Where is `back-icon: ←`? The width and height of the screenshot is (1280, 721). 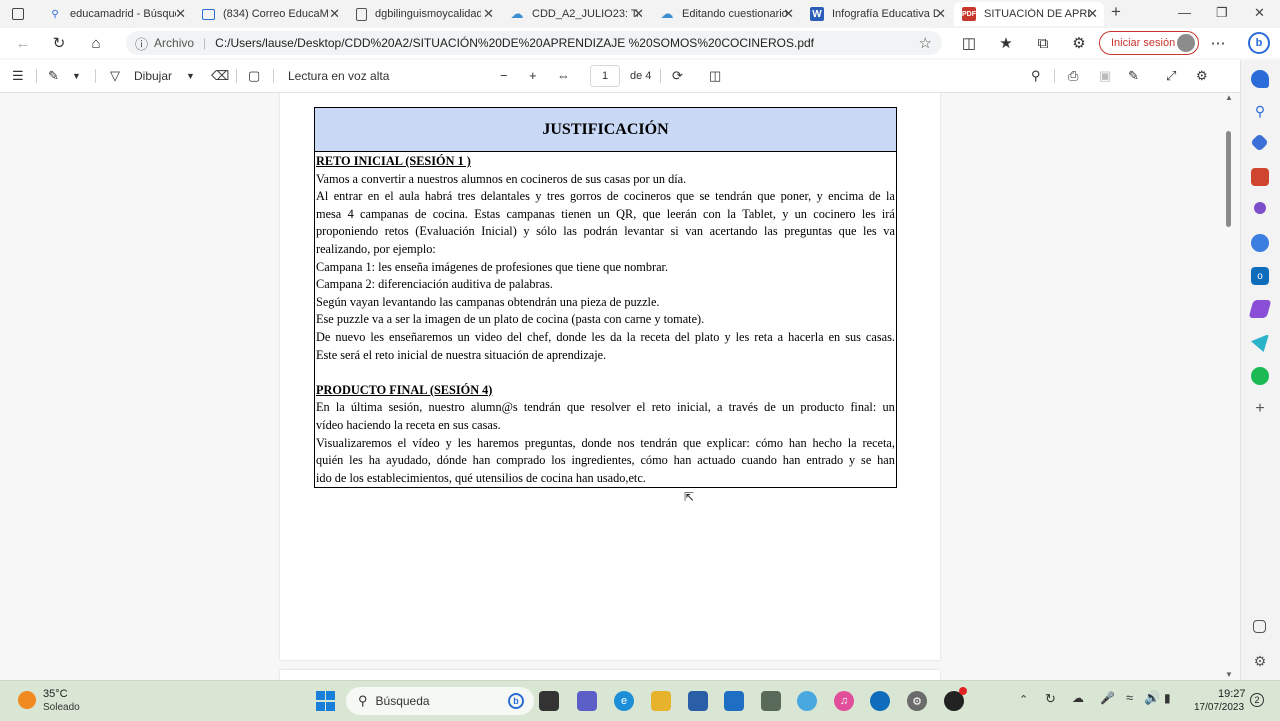
back-icon: ← is located at coordinates (23, 43).